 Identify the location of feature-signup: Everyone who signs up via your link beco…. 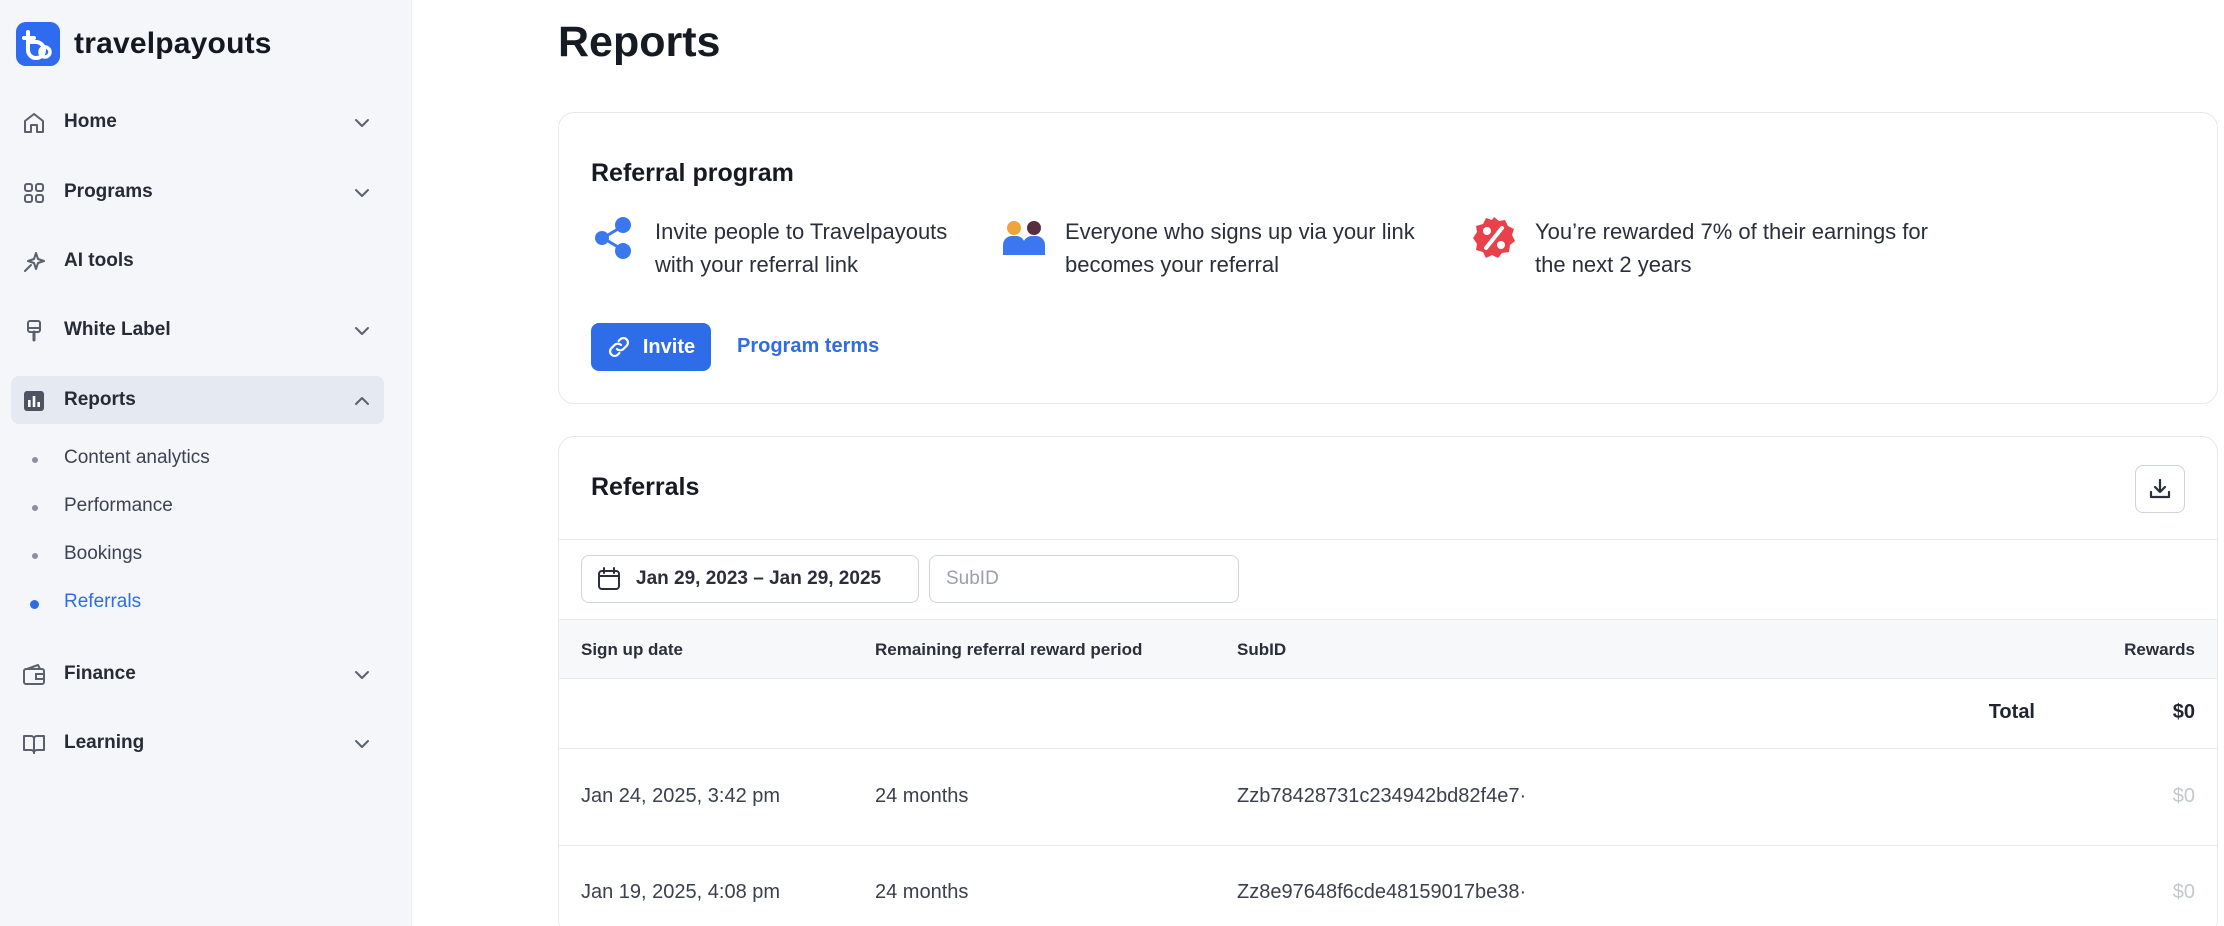
(1228, 248).